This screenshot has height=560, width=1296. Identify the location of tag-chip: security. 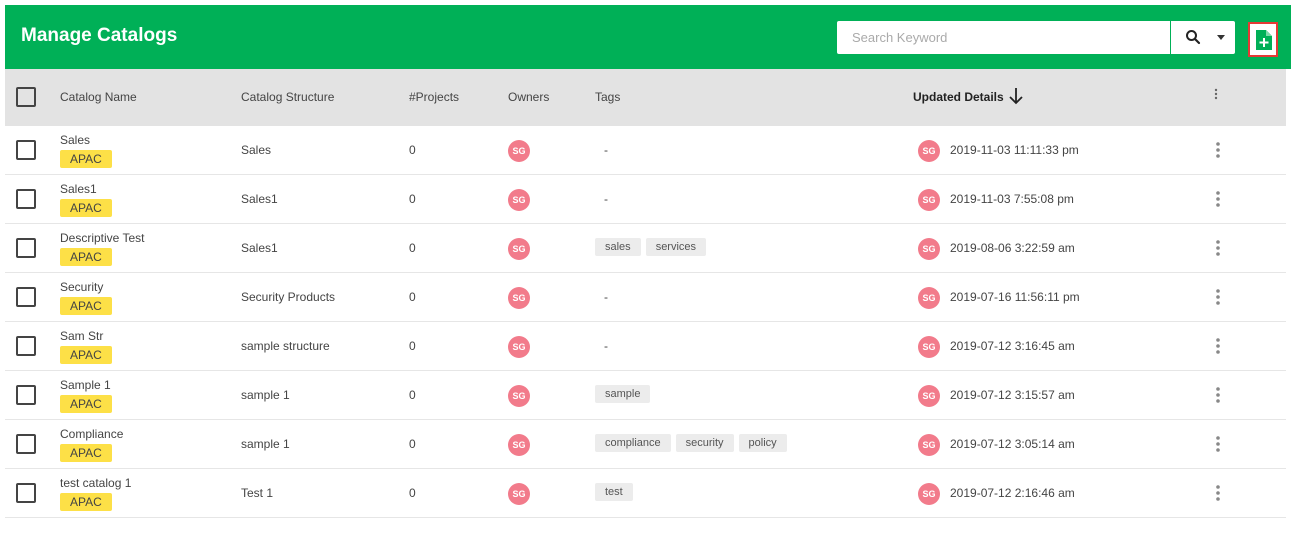
(704, 443).